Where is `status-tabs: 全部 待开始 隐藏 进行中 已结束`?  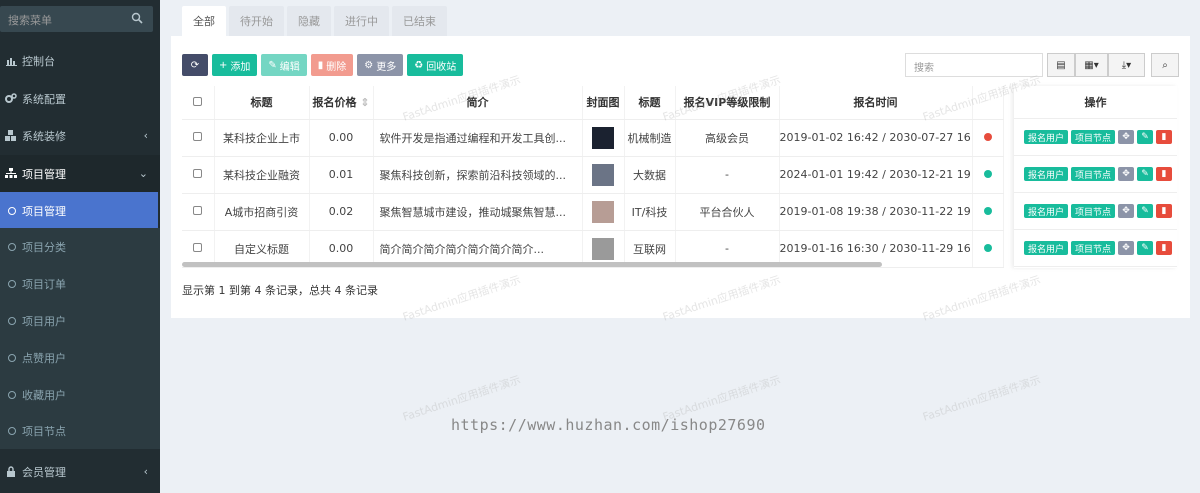 status-tabs: 全部 待开始 隐藏 进行中 已结束 is located at coordinates (316, 21).